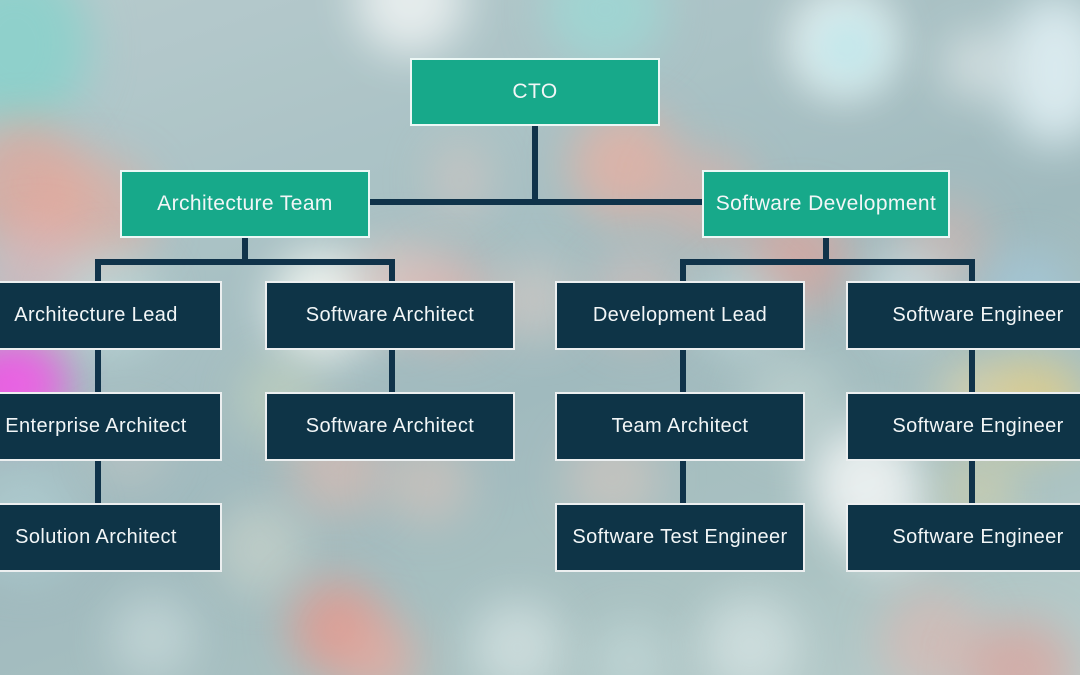 This screenshot has width=1080, height=675. Describe the element at coordinates (111, 426) in the screenshot. I see `node-enterprise-architect: Enterprise Architect` at that location.